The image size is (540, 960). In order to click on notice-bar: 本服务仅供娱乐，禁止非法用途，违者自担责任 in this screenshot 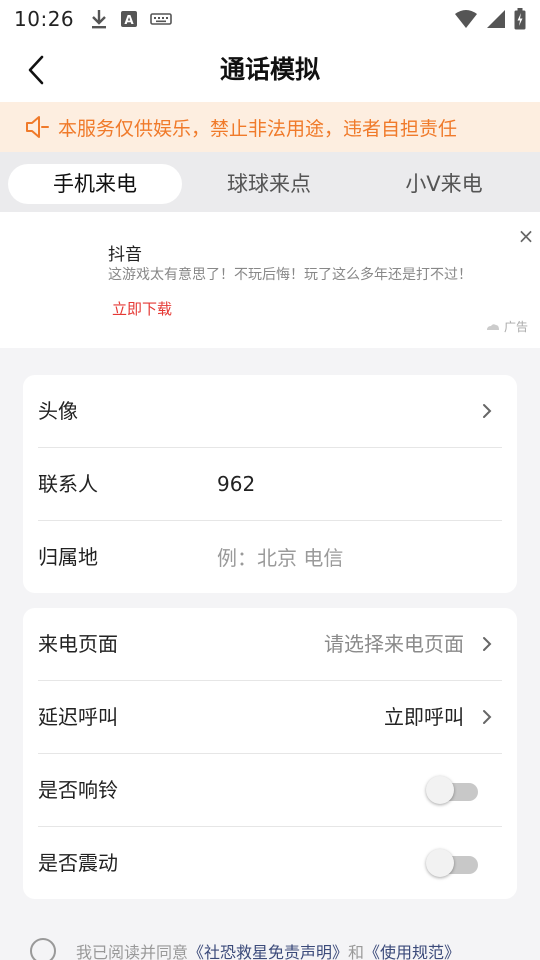, I will do `click(270, 127)`.